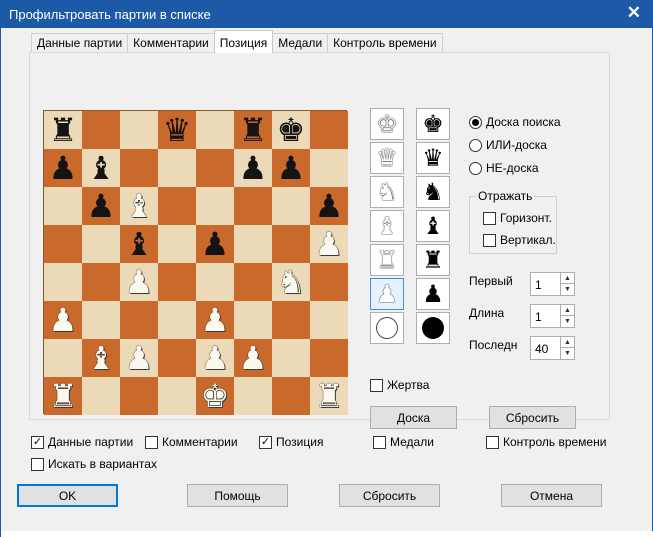 This screenshot has height=537, width=653. What do you see at coordinates (387, 124) in the screenshot?
I see `white-king-button: ♚` at bounding box center [387, 124].